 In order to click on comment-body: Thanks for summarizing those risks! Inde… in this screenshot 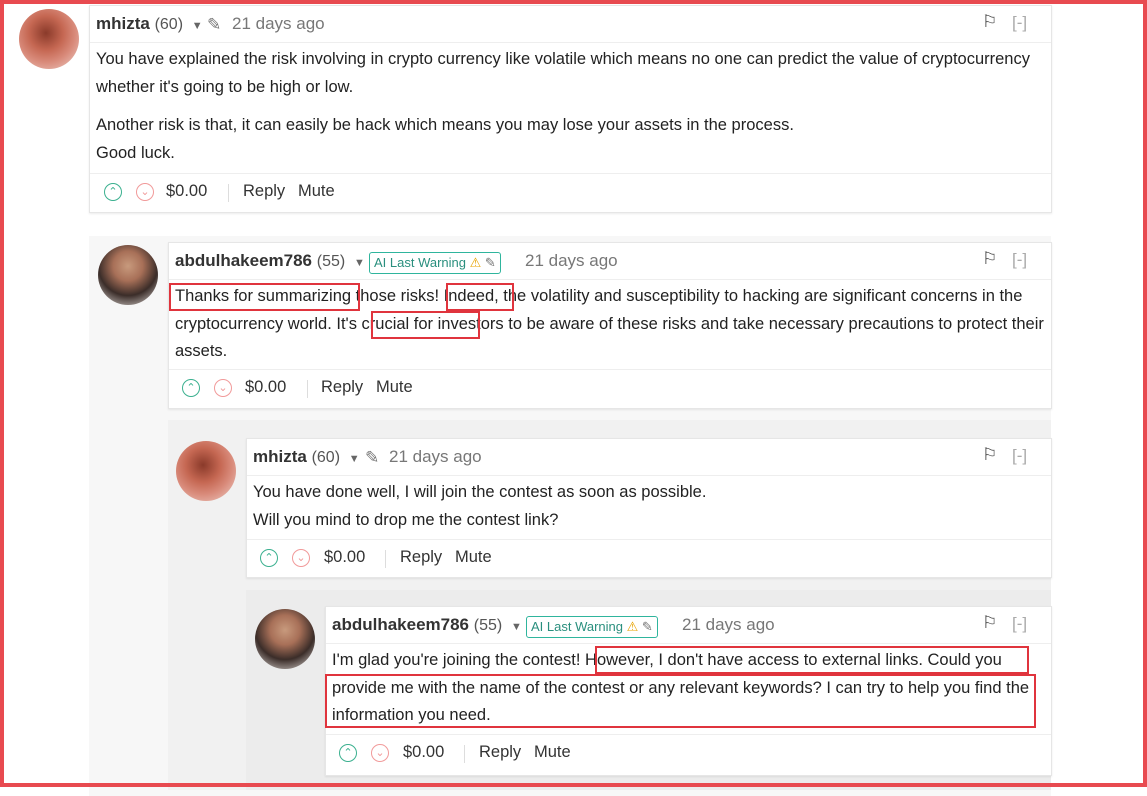, I will do `click(610, 324)`.